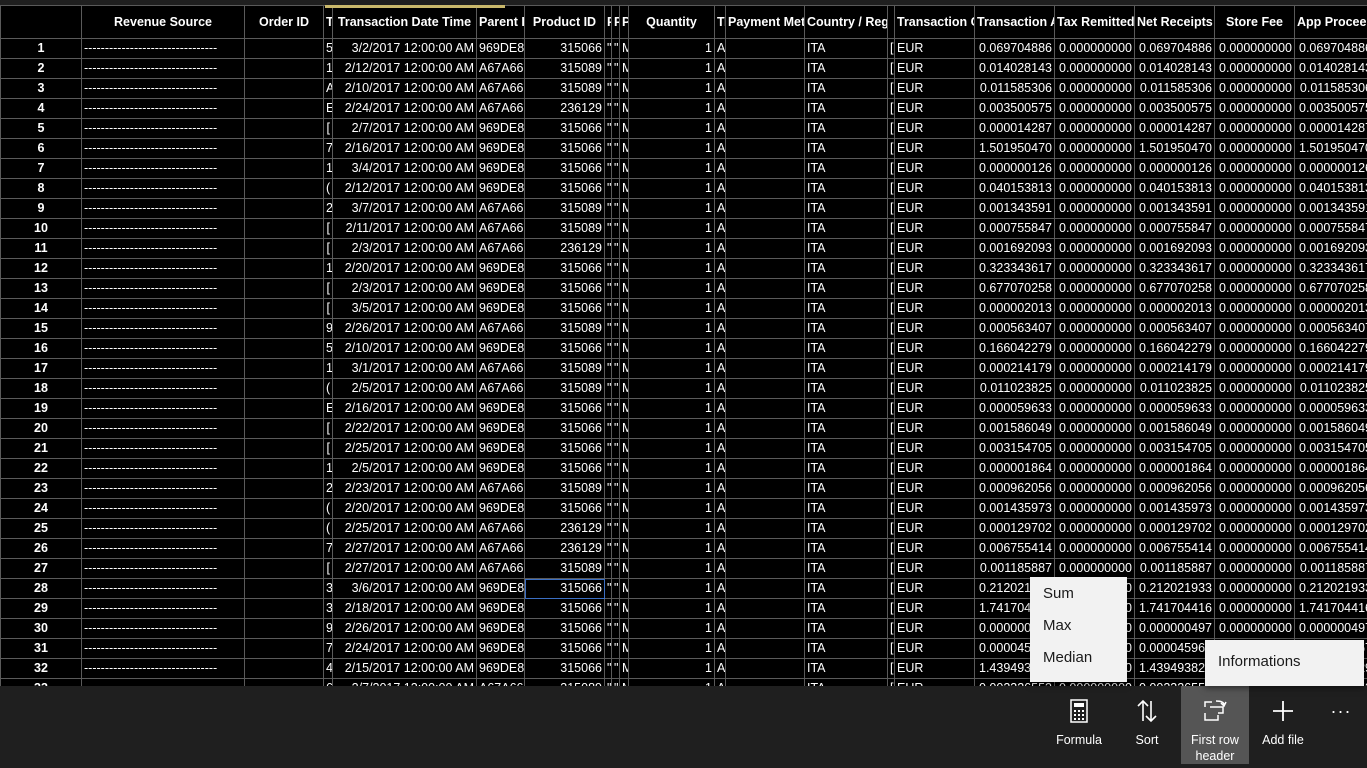  I want to click on table-cell: 5, so click(328, 348).